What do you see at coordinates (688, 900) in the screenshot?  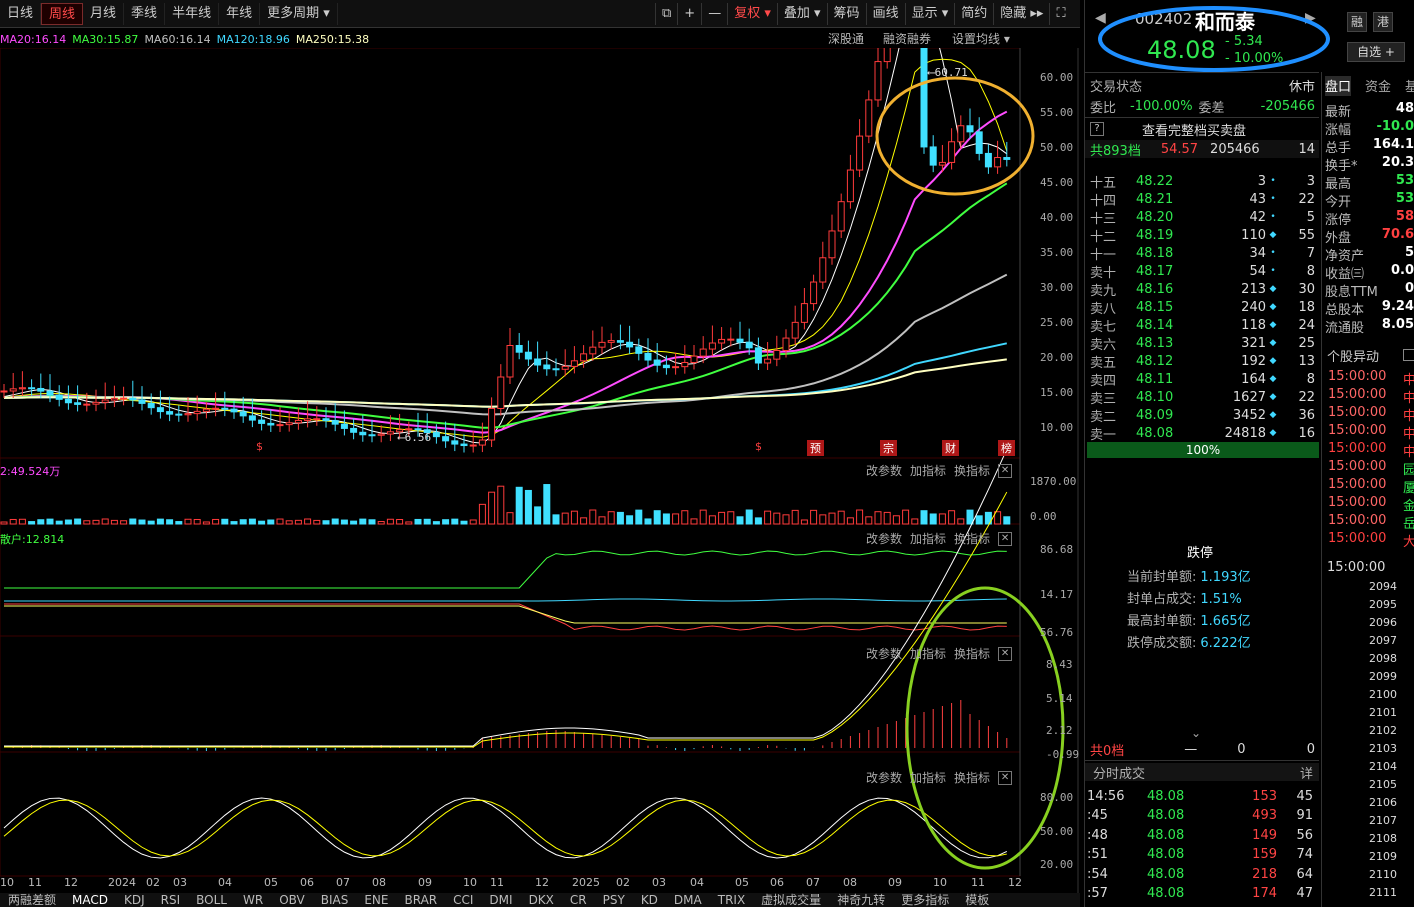 I see `indicator-tab: DMA` at bounding box center [688, 900].